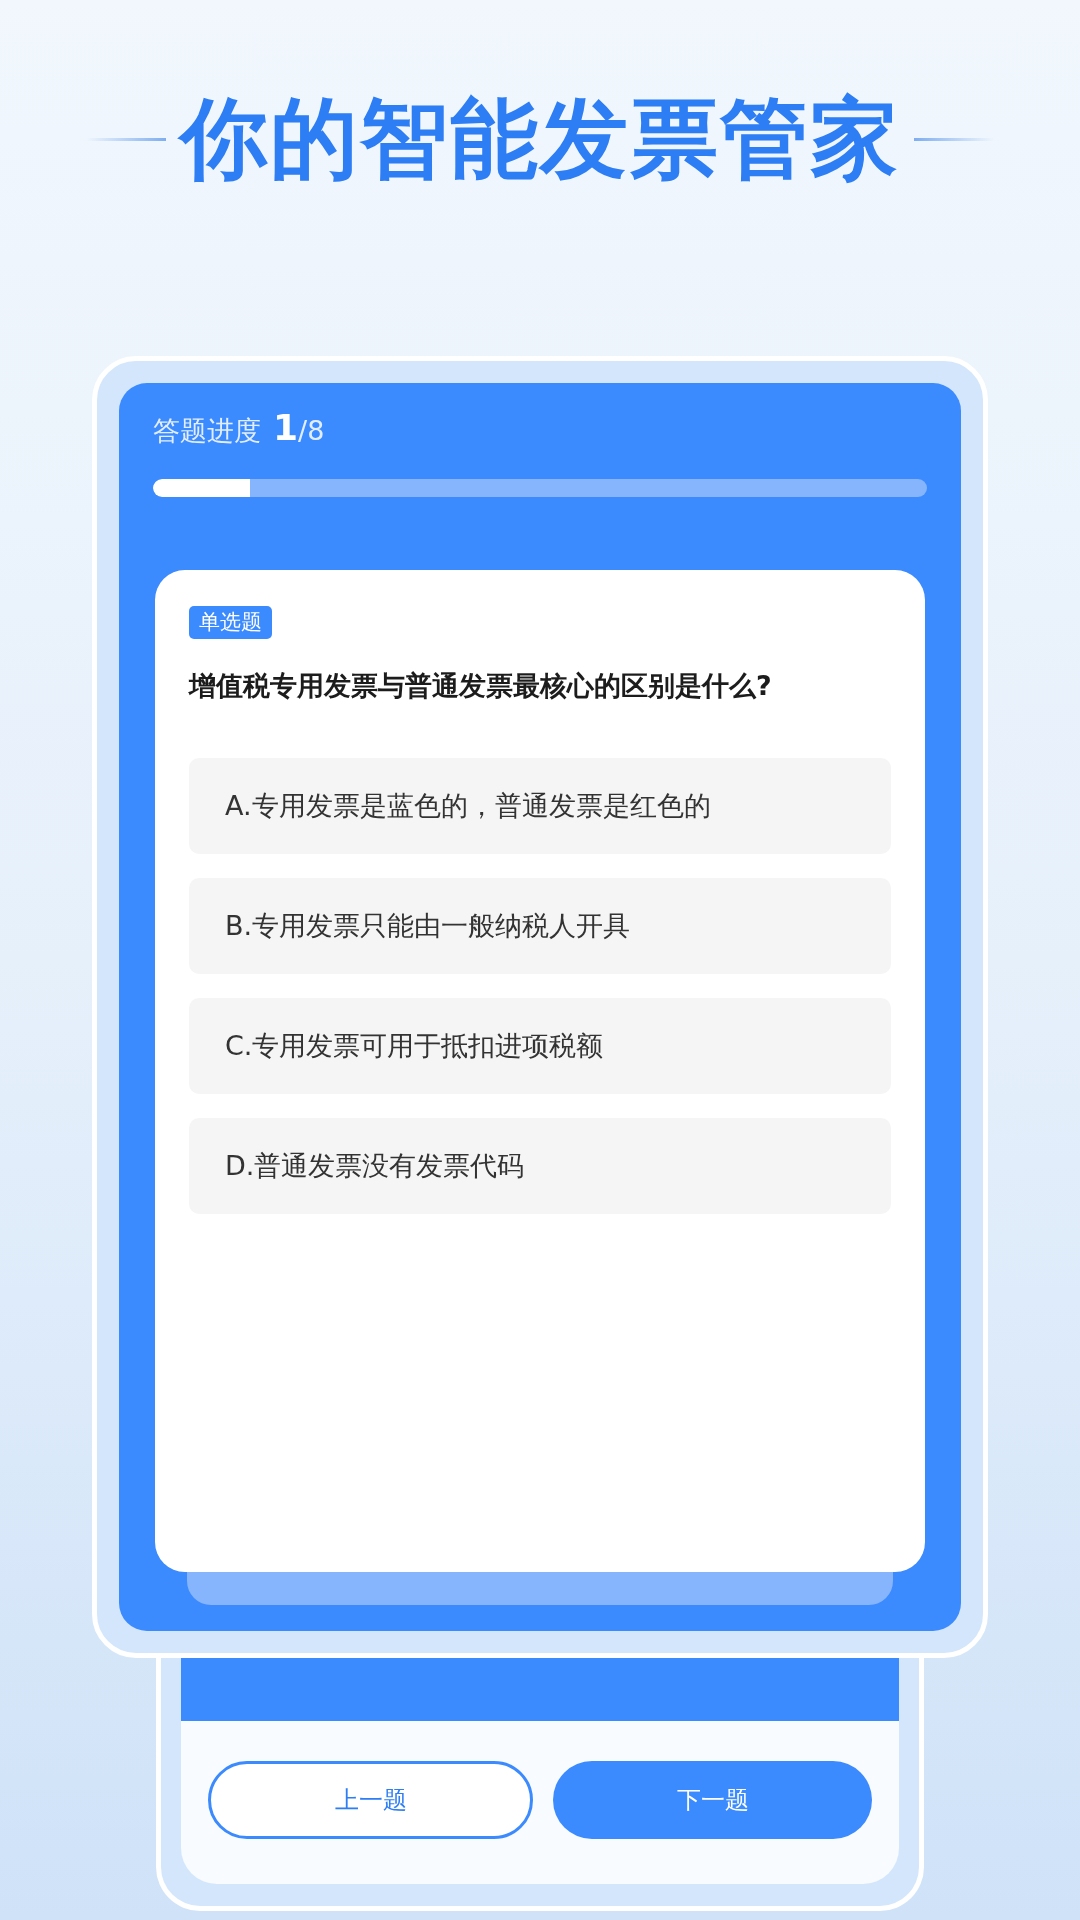 This screenshot has width=1080, height=1920. I want to click on answer-option: A.专用发票是蓝色的，普通发票是红色的, so click(540, 805).